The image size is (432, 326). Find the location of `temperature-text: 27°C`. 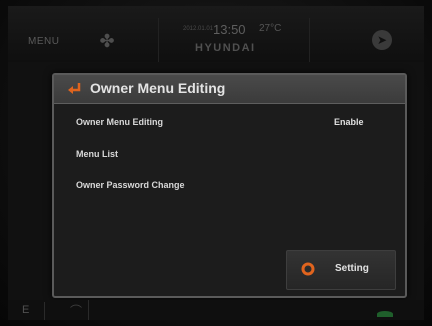

temperature-text: 27°C is located at coordinates (270, 28).